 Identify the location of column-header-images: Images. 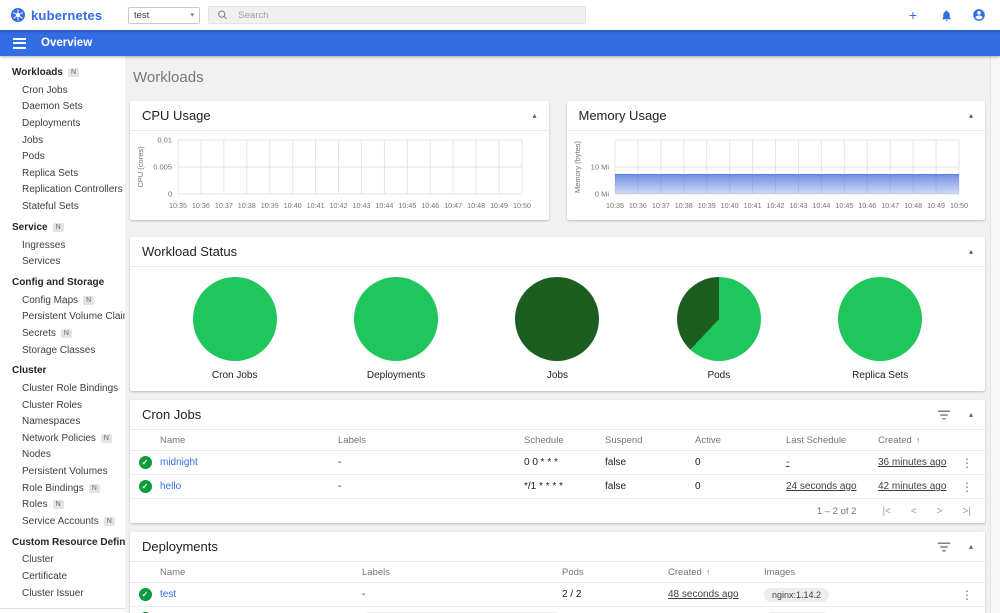
(856, 572).